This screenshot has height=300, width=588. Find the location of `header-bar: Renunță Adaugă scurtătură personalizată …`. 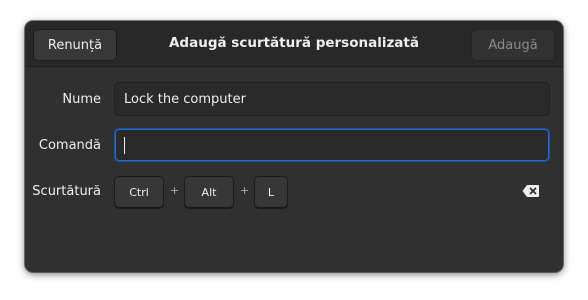

header-bar: Renunță Adaugă scurtătură personalizată … is located at coordinates (294, 44).